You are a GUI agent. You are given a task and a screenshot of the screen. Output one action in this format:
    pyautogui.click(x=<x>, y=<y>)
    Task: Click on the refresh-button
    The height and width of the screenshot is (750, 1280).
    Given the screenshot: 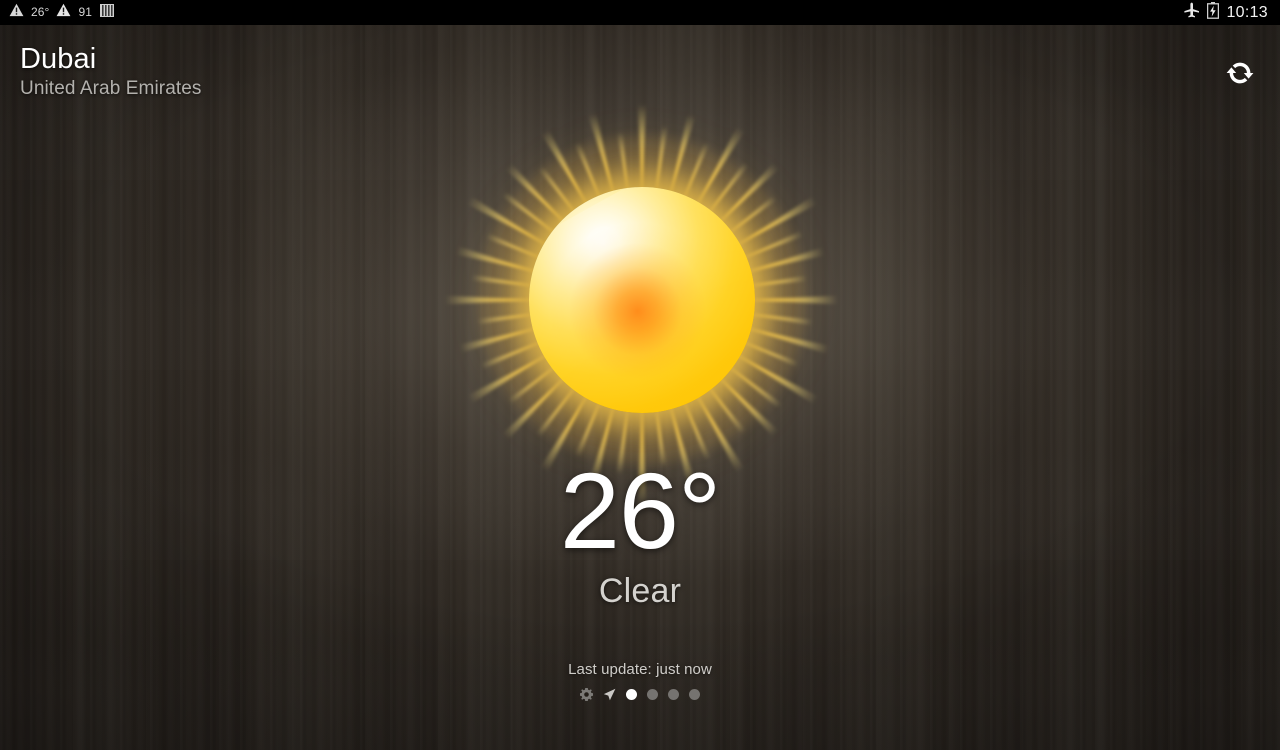 What is the action you would take?
    pyautogui.click(x=1240, y=75)
    